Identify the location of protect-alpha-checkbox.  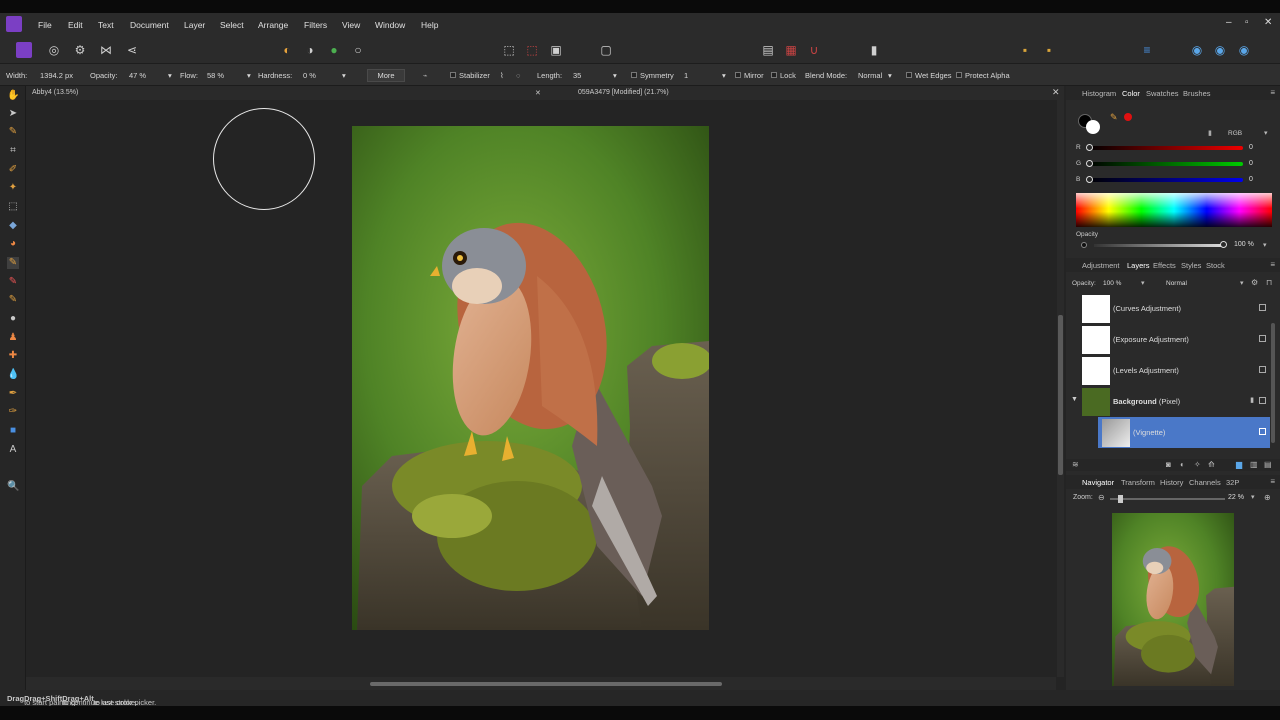
(959, 75).